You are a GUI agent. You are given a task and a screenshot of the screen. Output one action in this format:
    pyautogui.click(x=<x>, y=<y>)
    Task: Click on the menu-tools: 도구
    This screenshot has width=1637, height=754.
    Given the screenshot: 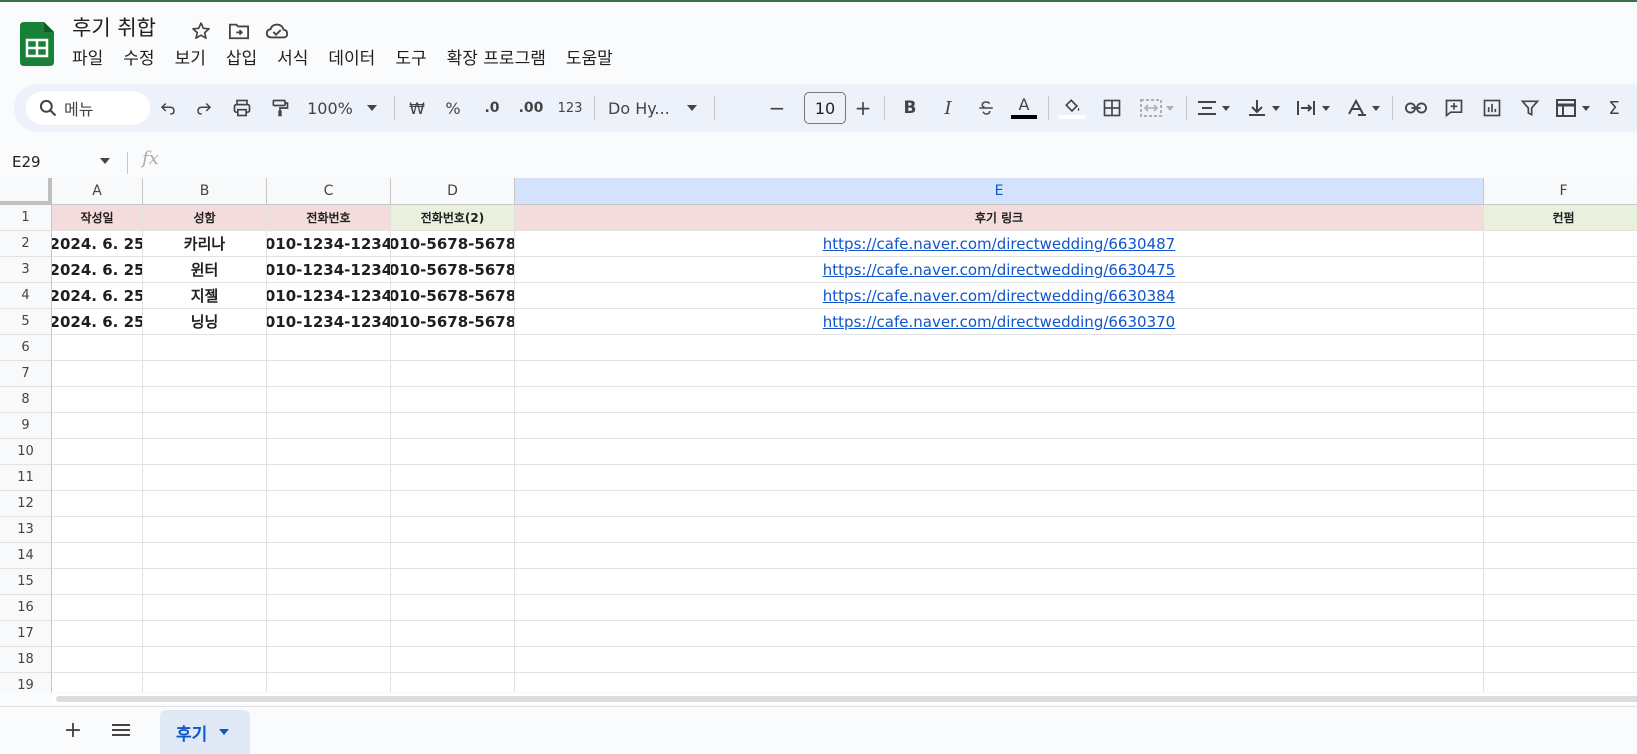 What is the action you would take?
    pyautogui.click(x=410, y=59)
    